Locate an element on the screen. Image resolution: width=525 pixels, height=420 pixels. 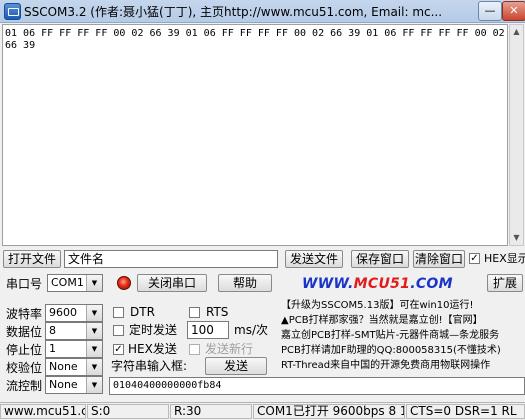
stopbits-label: 停止位 is located at coordinates (24, 350).